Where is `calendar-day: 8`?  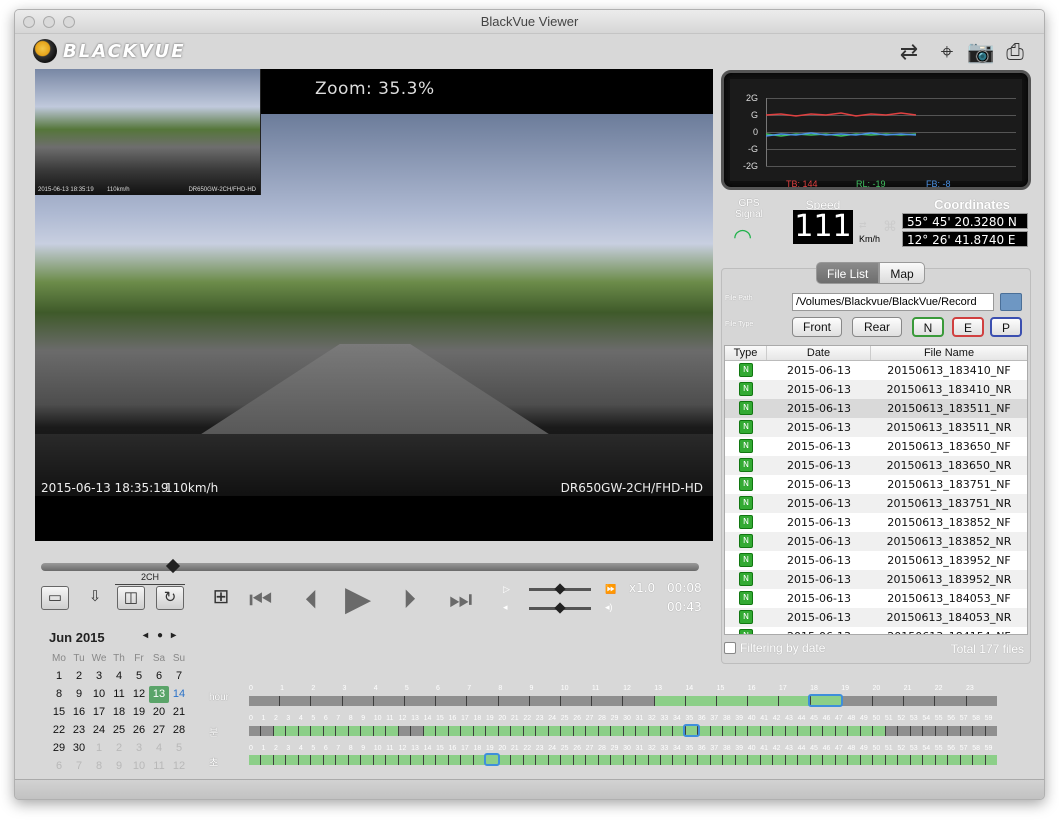
calendar-day: 8 is located at coordinates (59, 694).